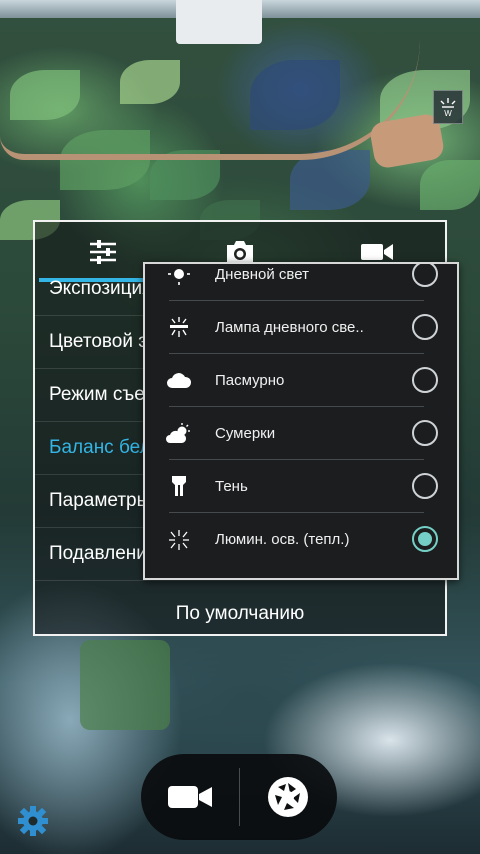 Image resolution: width=480 pixels, height=854 pixels. I want to click on svg-text: W, so click(448, 113).